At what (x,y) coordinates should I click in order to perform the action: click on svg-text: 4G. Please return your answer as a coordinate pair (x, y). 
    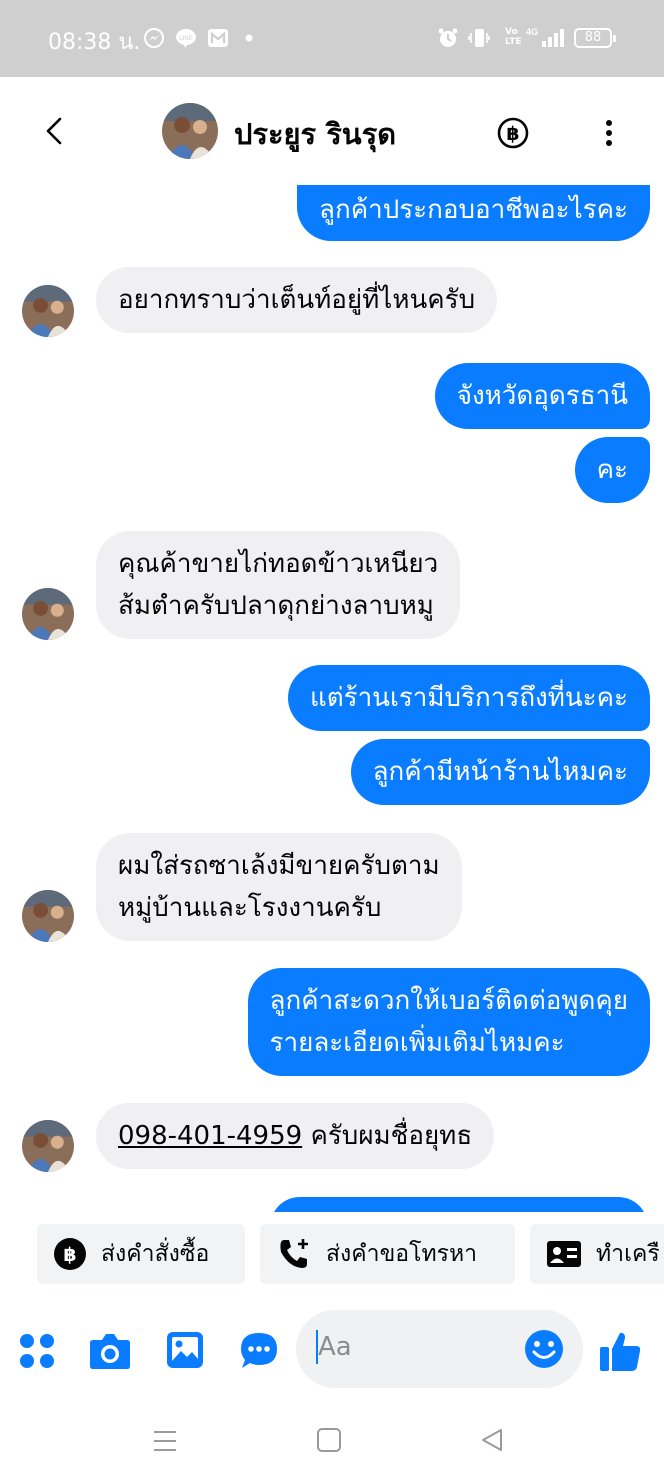
    Looking at the image, I should click on (532, 32).